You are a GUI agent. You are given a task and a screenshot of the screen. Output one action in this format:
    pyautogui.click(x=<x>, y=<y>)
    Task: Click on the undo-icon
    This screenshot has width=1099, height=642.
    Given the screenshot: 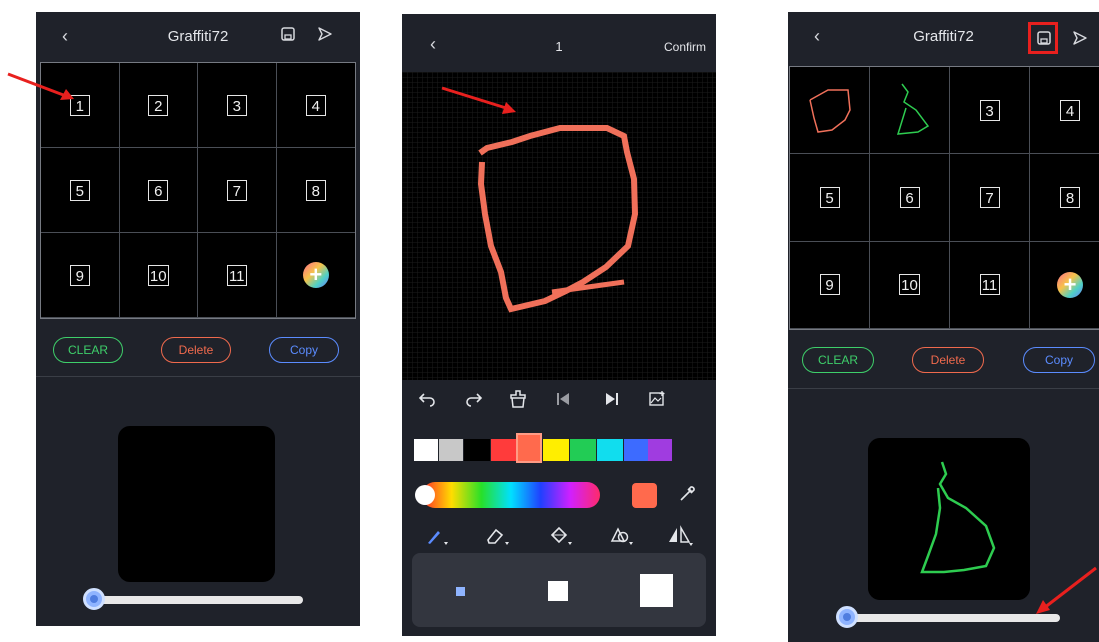 What is the action you would take?
    pyautogui.click(x=427, y=399)
    